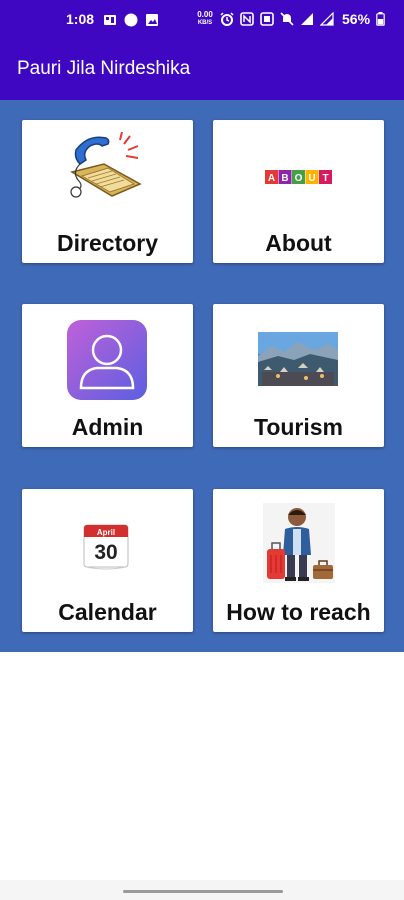 Image resolution: width=404 pixels, height=900 pixels. I want to click on directory-label: Directory, so click(107, 243).